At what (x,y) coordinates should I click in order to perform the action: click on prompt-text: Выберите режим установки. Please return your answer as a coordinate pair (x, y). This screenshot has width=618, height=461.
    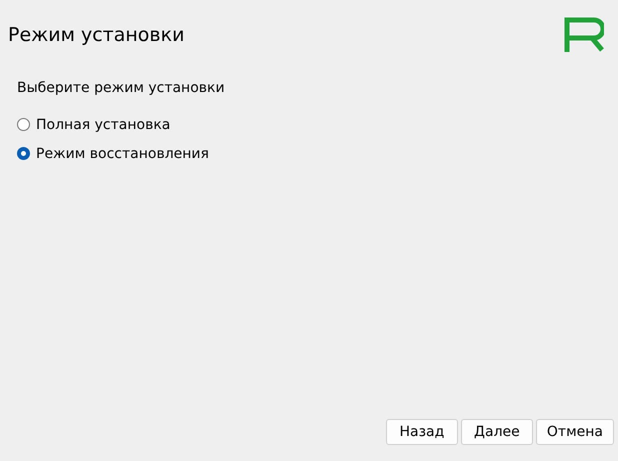
    Looking at the image, I should click on (121, 88).